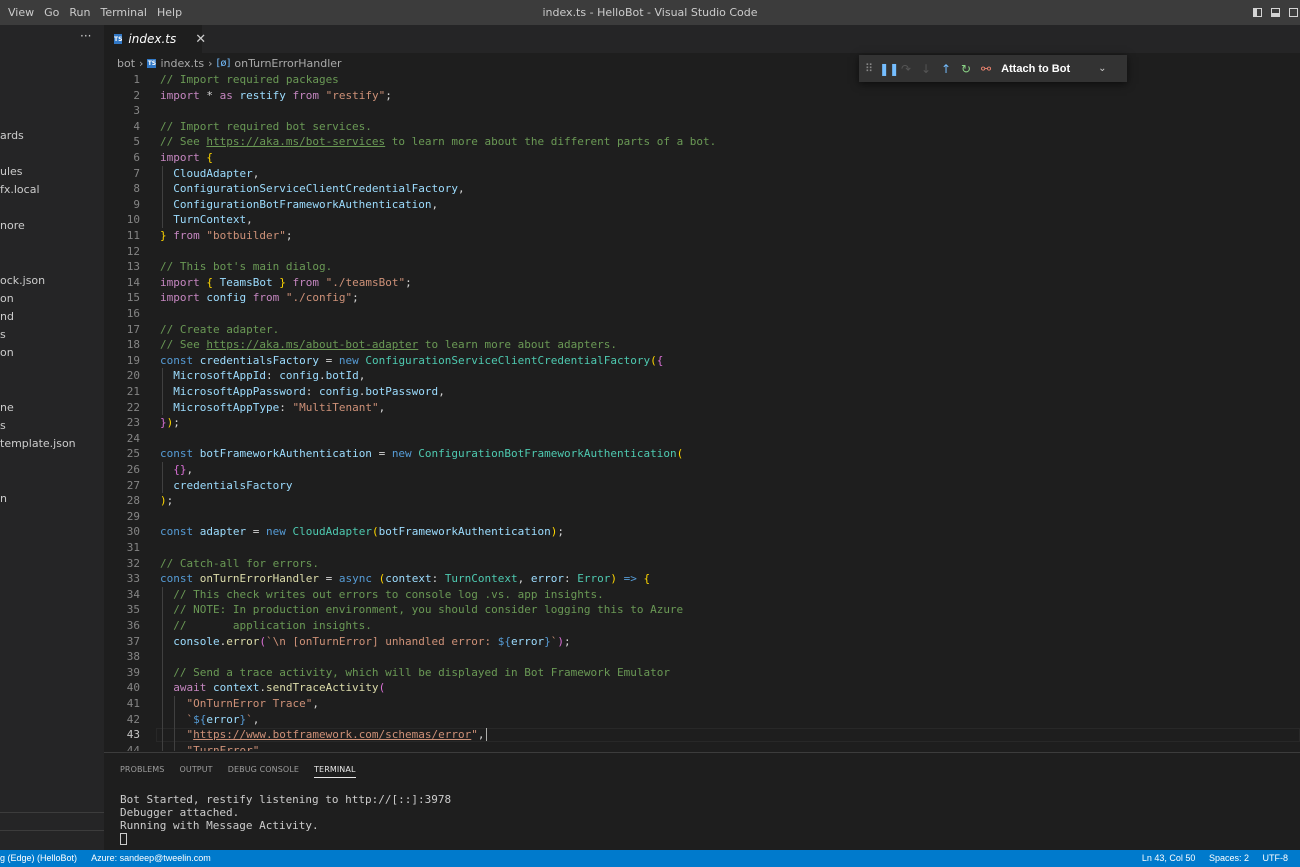 The width and height of the screenshot is (1300, 867). Describe the element at coordinates (210, 173) in the screenshot. I see `line-content: CloudAdapter,` at that location.